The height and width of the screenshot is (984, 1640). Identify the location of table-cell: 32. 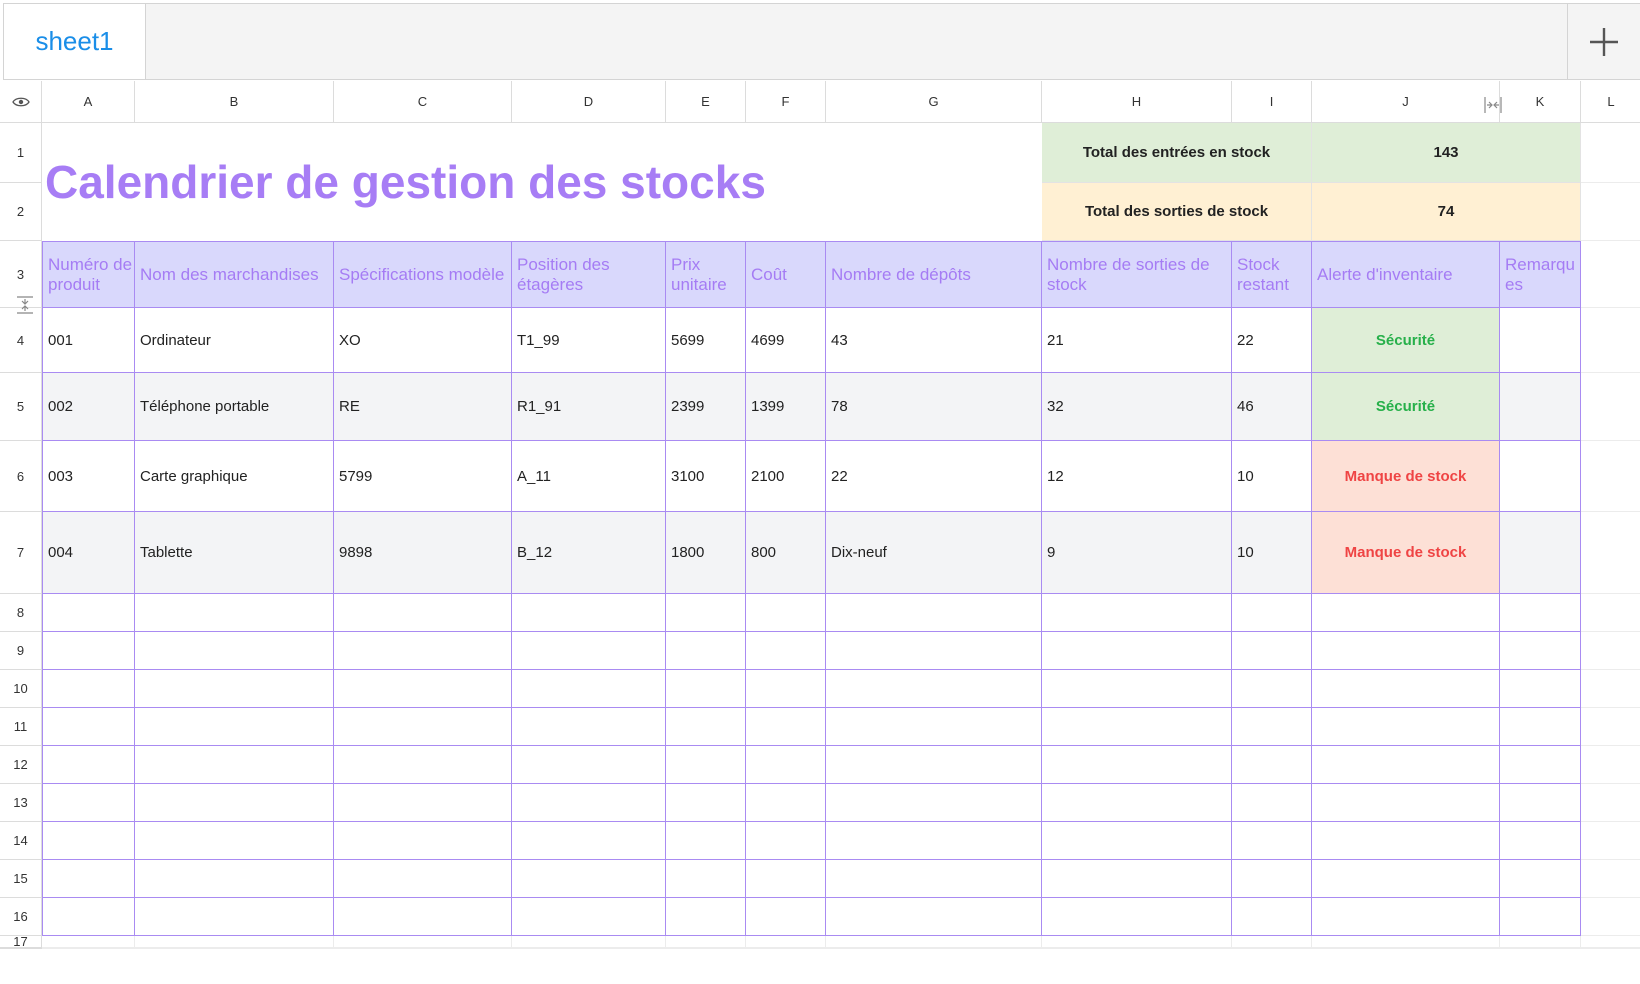
(1137, 407).